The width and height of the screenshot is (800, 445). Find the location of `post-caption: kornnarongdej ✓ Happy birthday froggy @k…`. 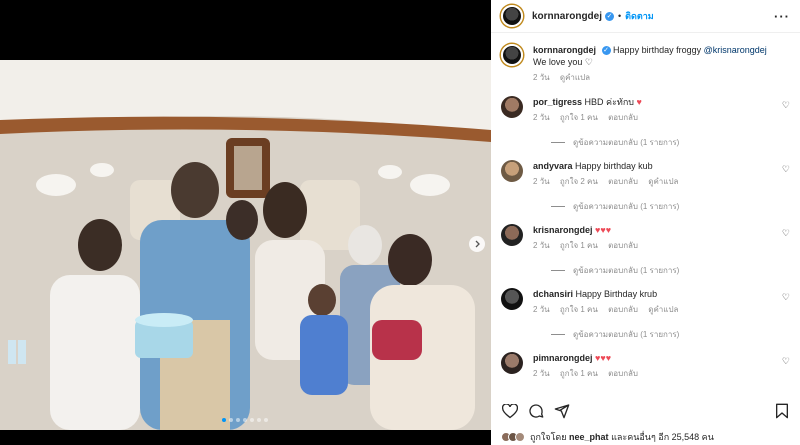

post-caption: kornnarongdej ✓ Happy birthday froggy @k… is located at coordinates (645, 62).